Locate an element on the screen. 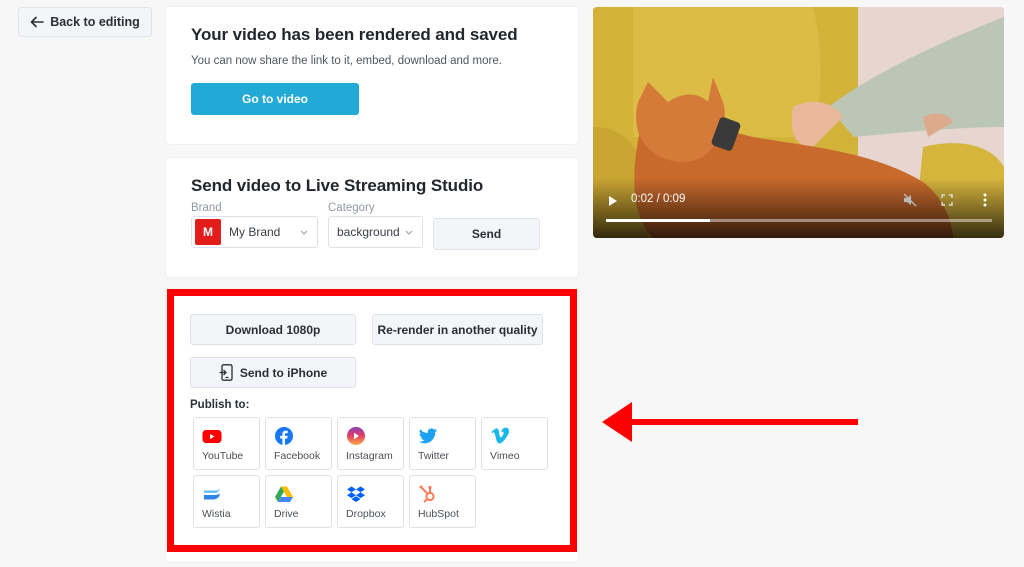 The width and height of the screenshot is (1024, 567). brand-field: Brand M My Brand is located at coordinates (254, 226).